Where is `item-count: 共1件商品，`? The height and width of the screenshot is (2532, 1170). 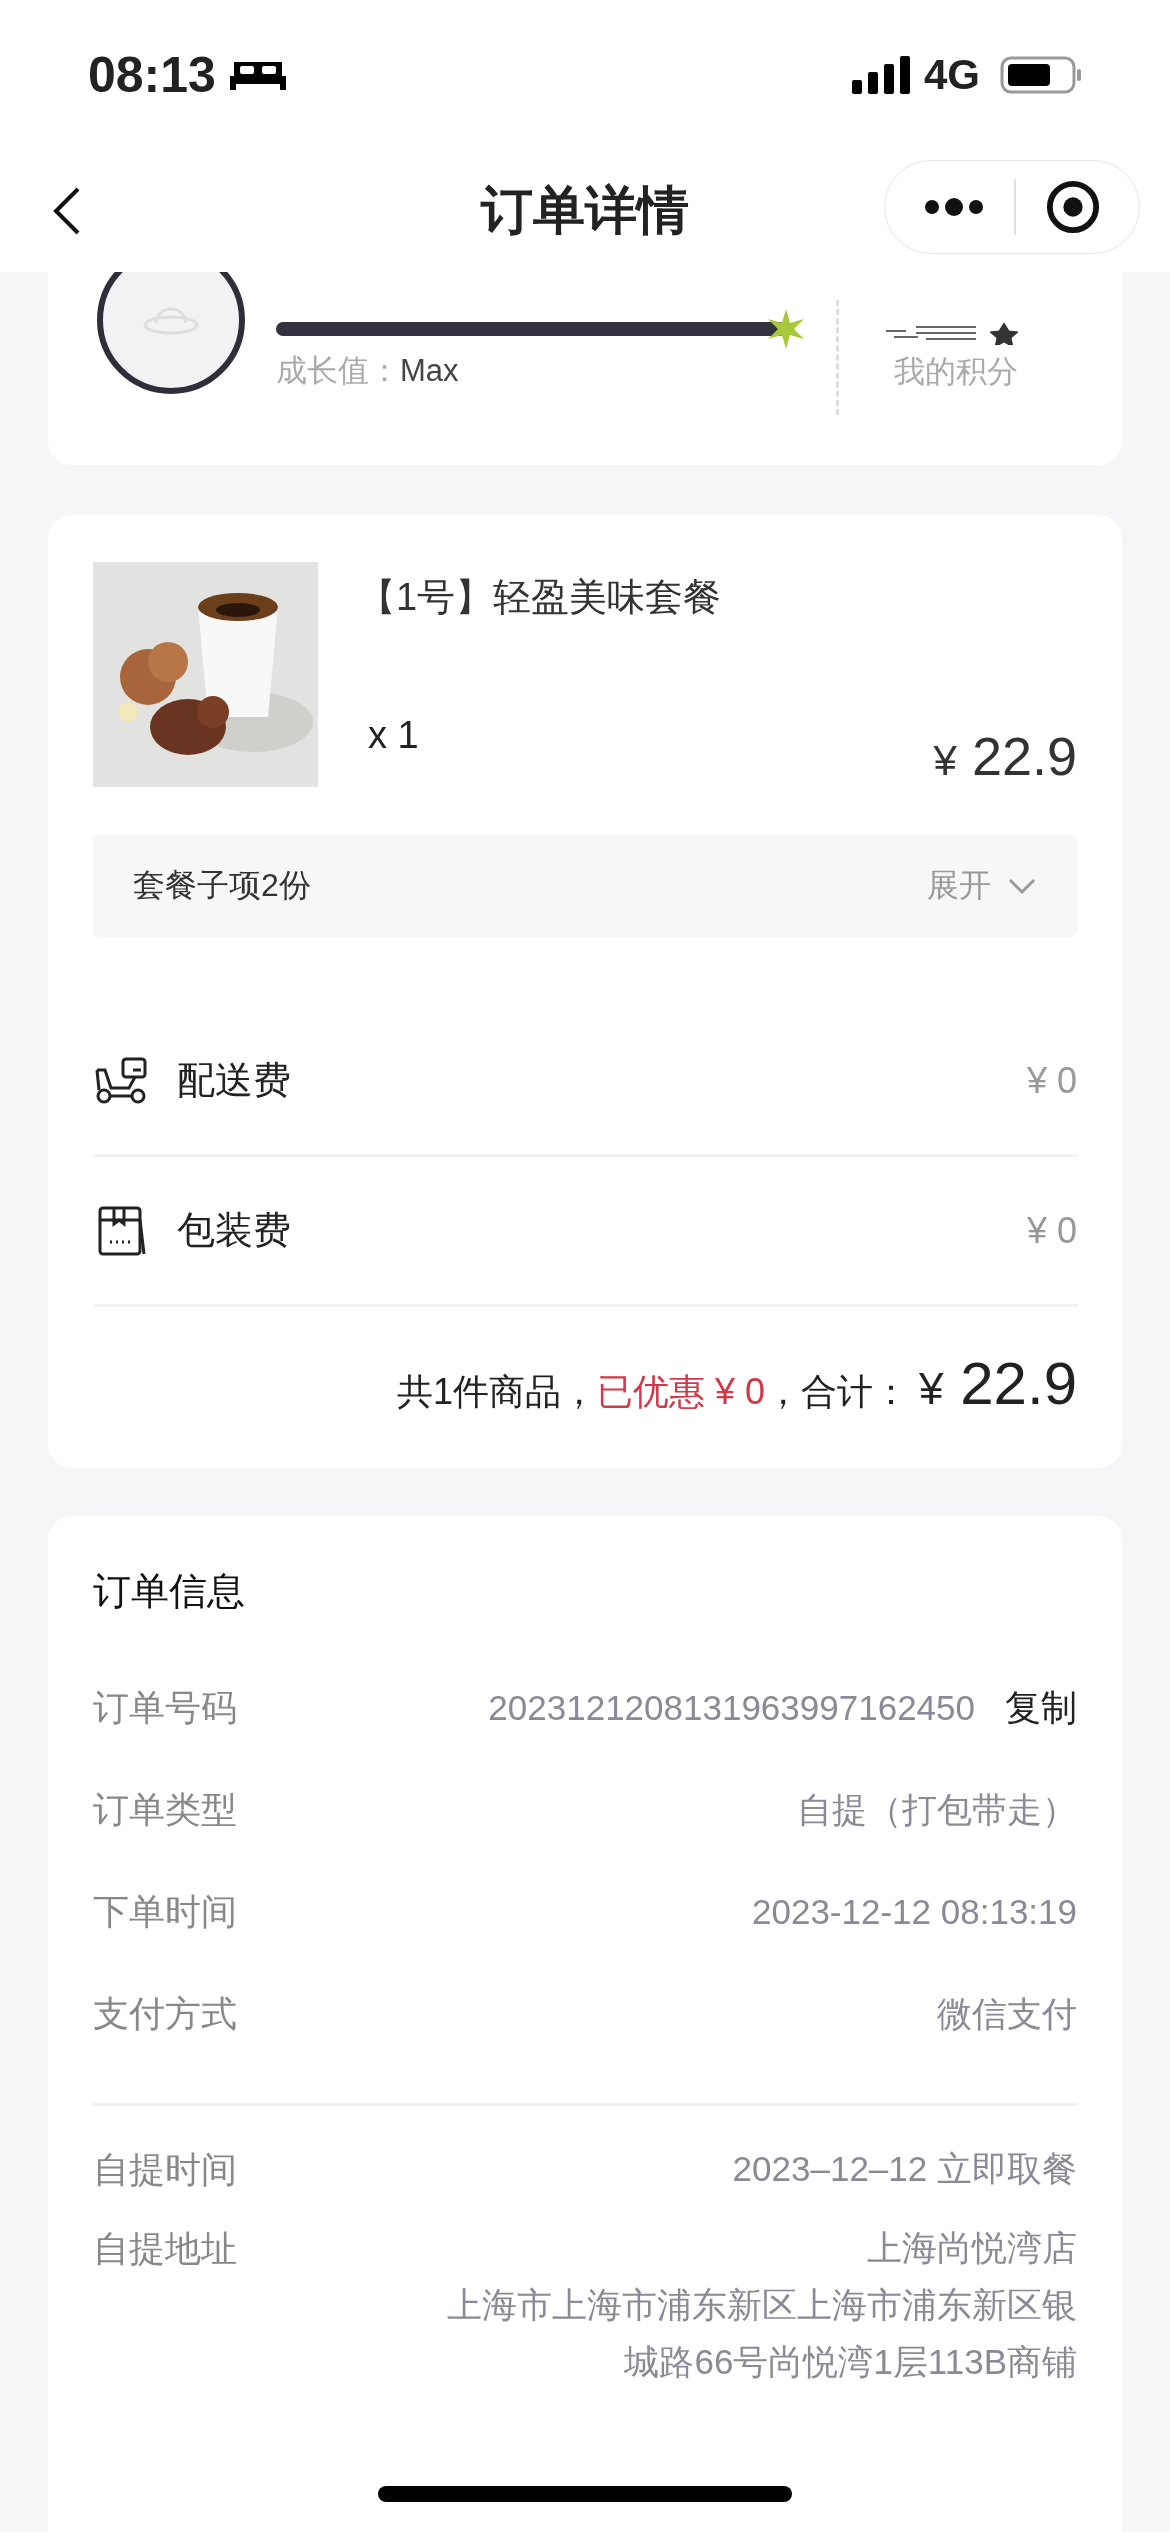 item-count: 共1件商品， is located at coordinates (497, 1392).